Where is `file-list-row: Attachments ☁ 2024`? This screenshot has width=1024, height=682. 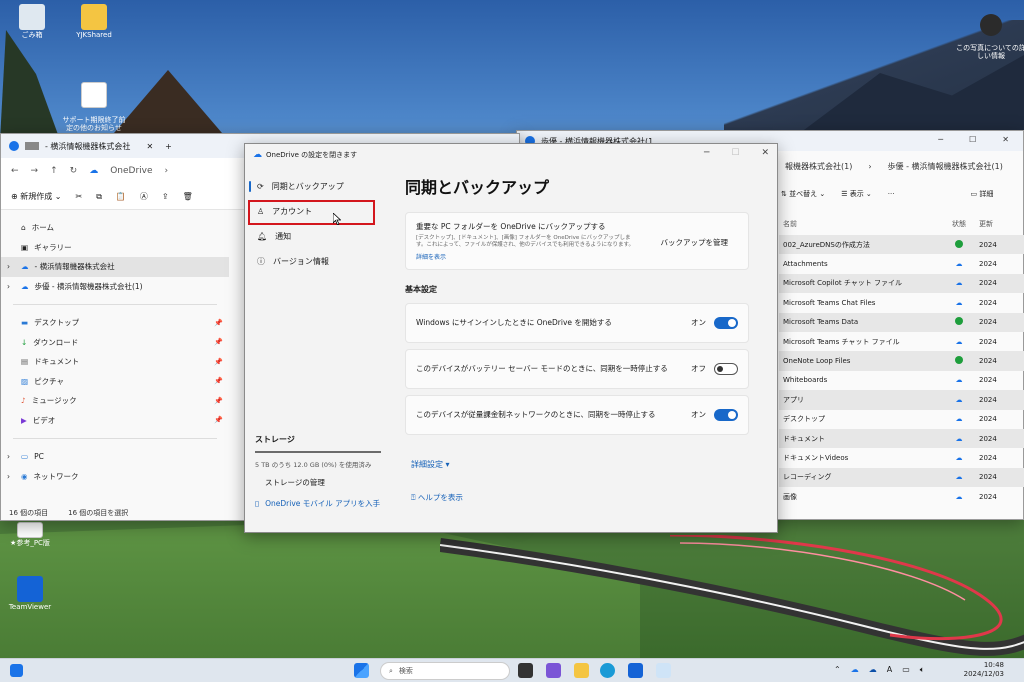 file-list-row: Attachments ☁ 2024 is located at coordinates (901, 263).